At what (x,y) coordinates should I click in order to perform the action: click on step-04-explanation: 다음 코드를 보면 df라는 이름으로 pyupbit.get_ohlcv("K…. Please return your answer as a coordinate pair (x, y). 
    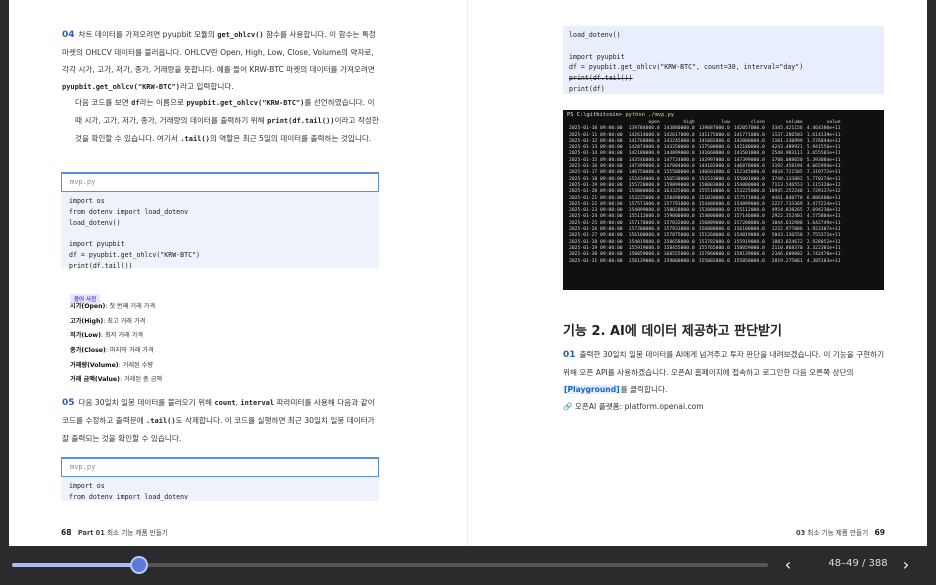
    Looking at the image, I should click on (227, 120).